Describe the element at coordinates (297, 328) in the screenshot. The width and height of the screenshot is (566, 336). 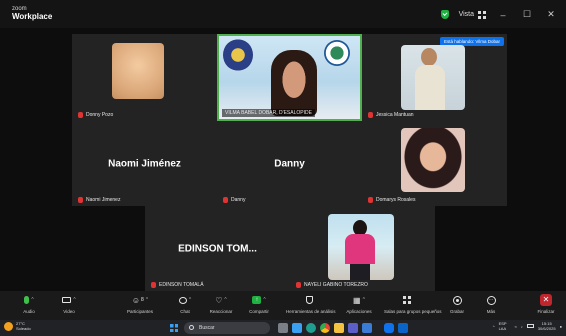
I see `widgets-icon` at that location.